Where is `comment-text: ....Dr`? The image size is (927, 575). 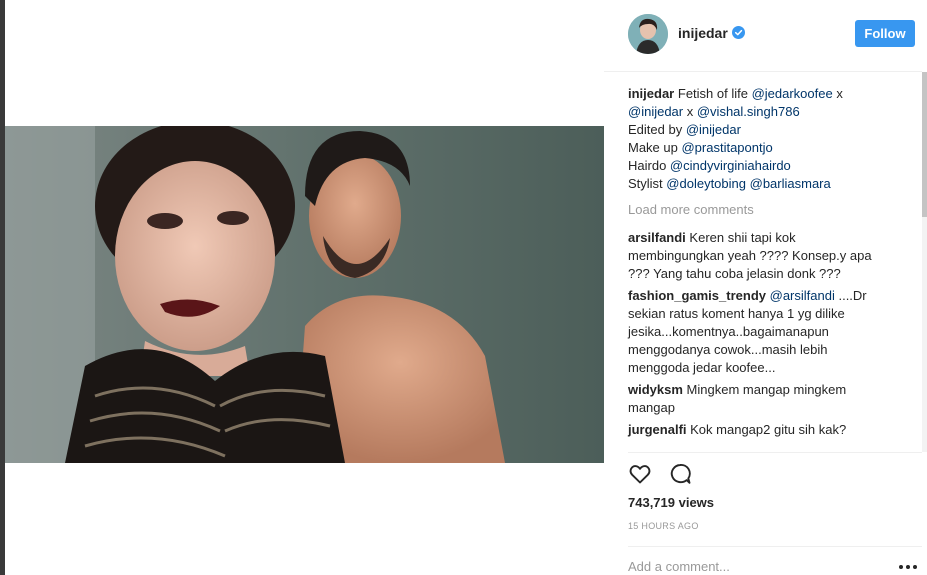
comment-text: ....Dr is located at coordinates (850, 295).